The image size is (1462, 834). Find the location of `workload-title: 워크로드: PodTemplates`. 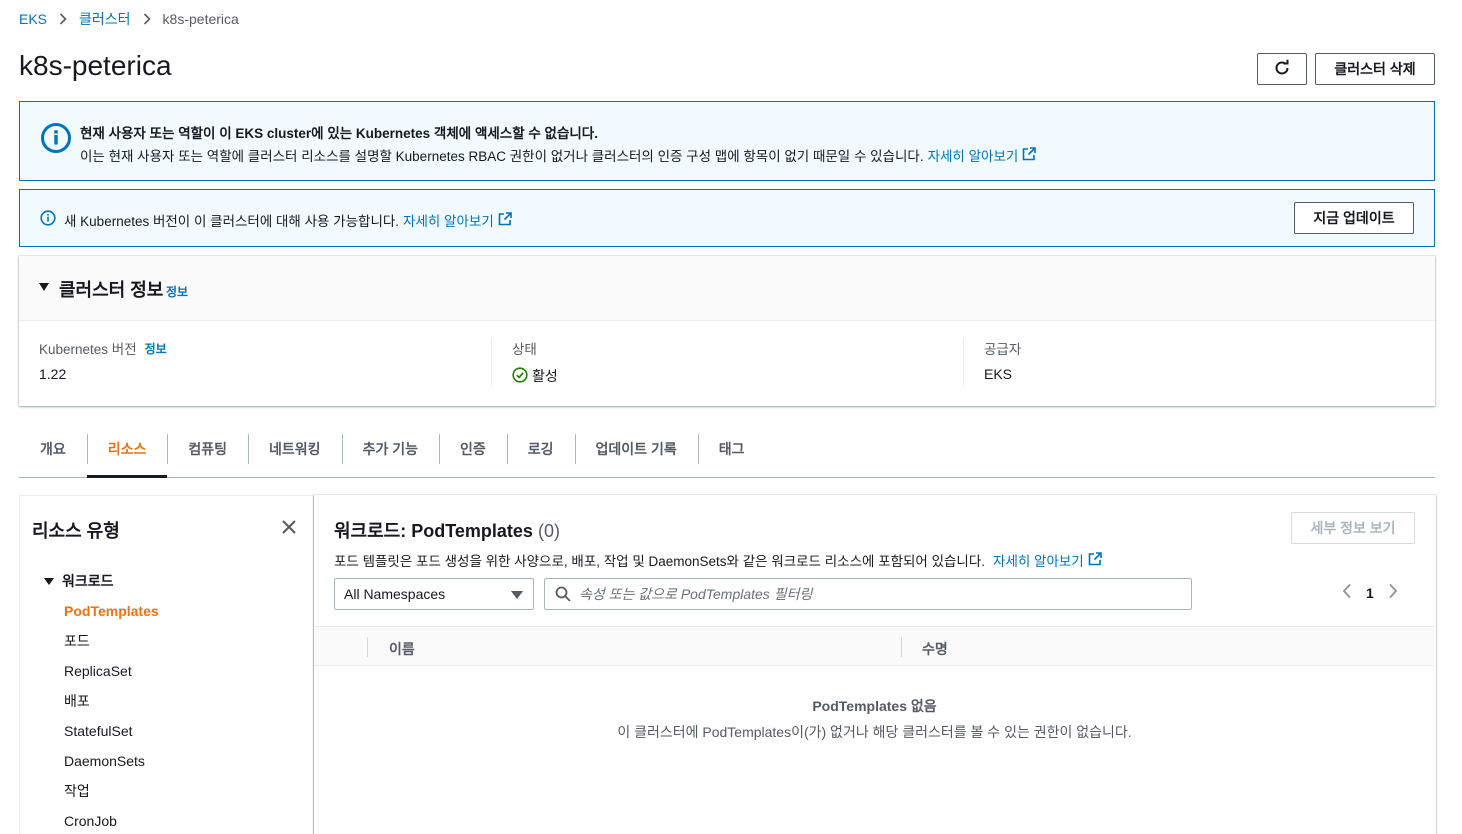

workload-title: 워크로드: PodTemplates is located at coordinates (433, 531).